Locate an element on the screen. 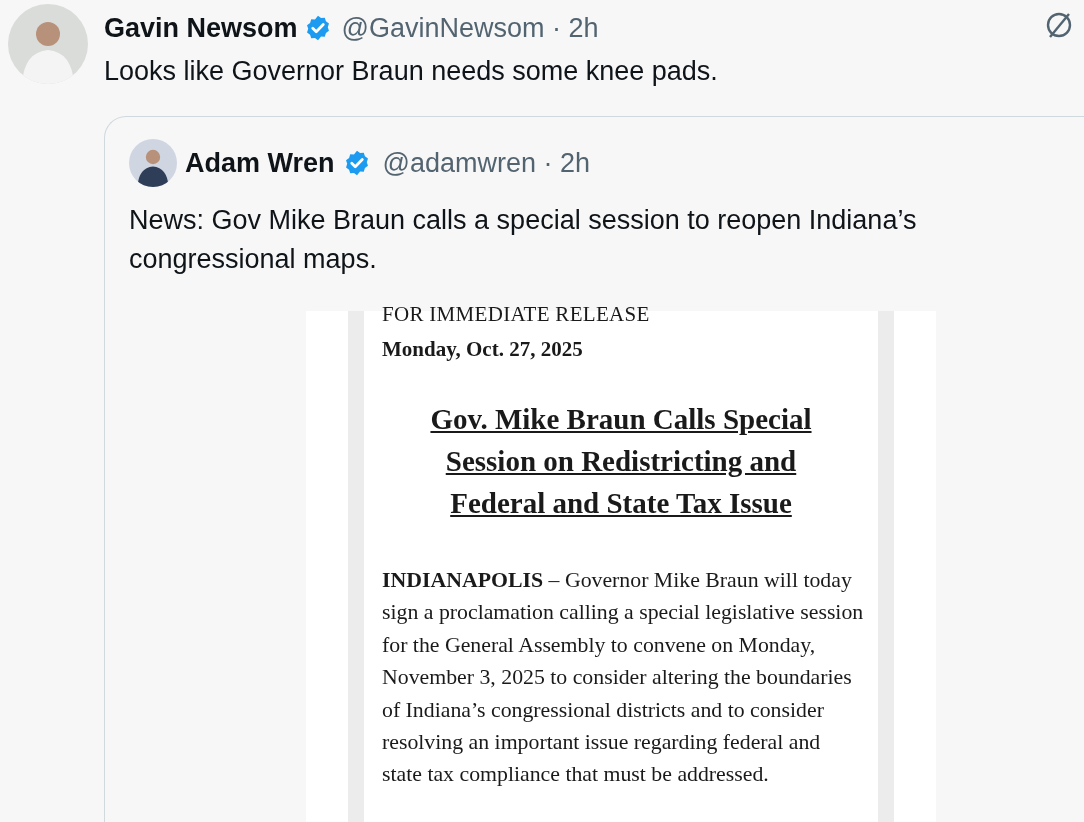 This screenshot has width=1084, height=822. release-label: FOR IMMEDIATE RELEASE is located at coordinates (516, 314).